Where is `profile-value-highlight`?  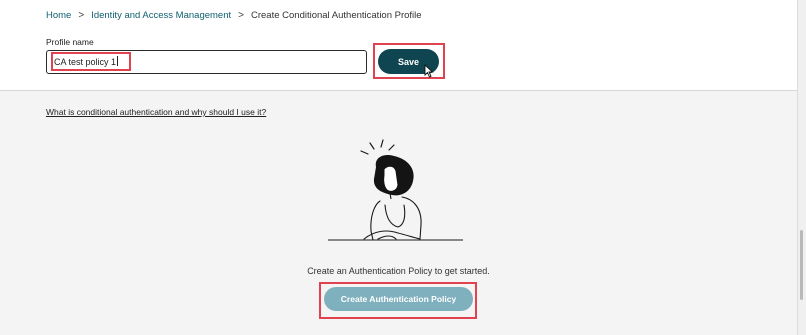 profile-value-highlight is located at coordinates (91, 61).